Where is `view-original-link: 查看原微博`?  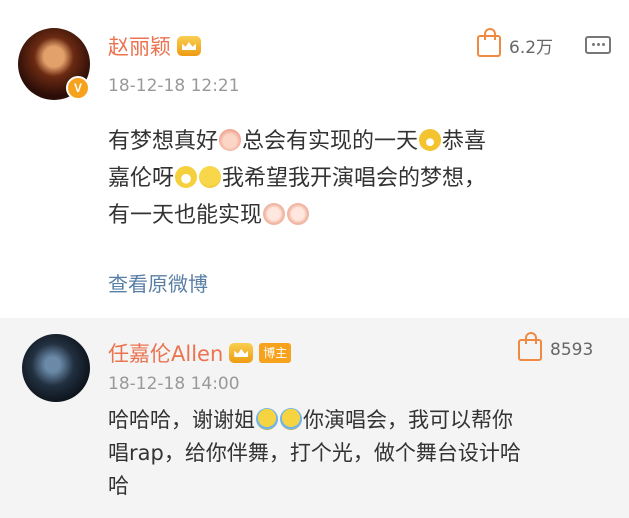
view-original-link: 查看原微博 is located at coordinates (158, 282).